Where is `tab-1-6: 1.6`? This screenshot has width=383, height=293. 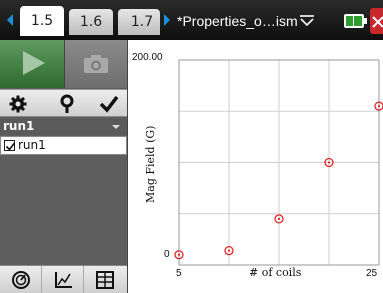 tab-1-6: 1.6 is located at coordinates (91, 22).